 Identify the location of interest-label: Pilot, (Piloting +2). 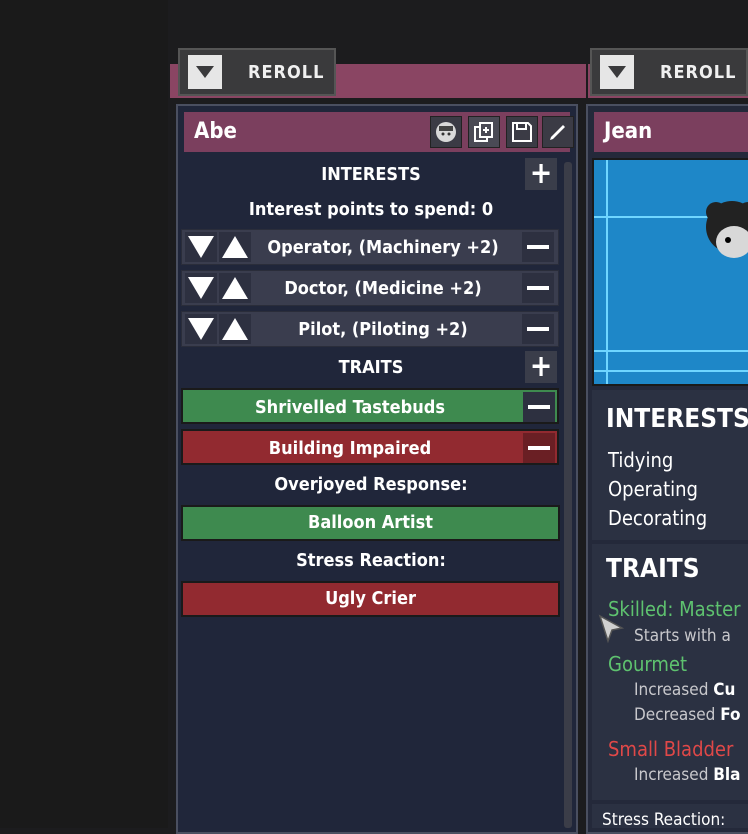
(383, 329).